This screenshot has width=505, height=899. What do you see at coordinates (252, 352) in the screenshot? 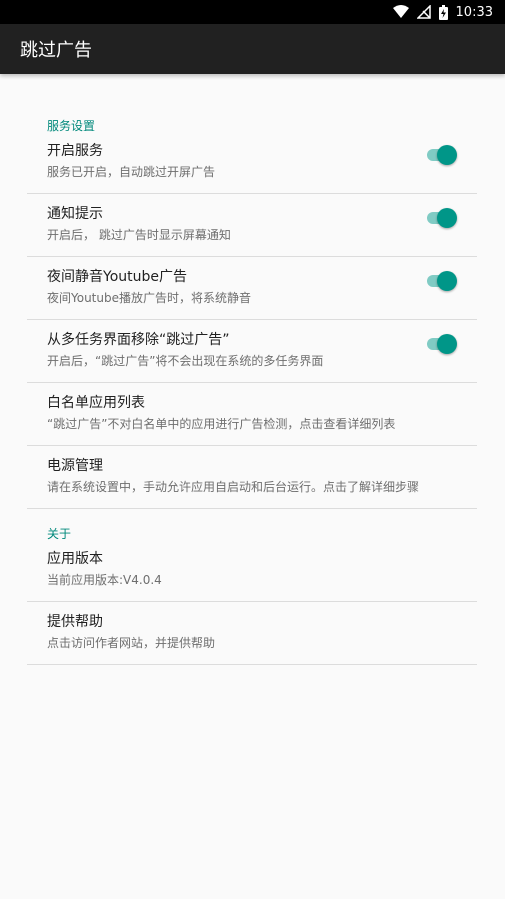
I see `setting-hide-from-recents: 从多任务界面移除“跳过广告” 开启后，“跳过广告”将不会出现在系统的多任务界面` at bounding box center [252, 352].